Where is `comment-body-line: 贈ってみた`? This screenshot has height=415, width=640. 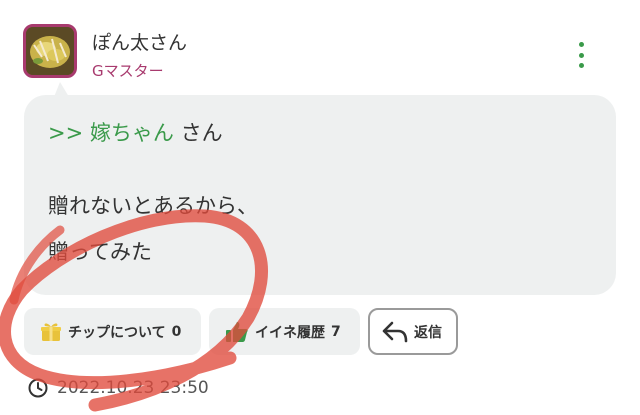 comment-body-line: 贈ってみた is located at coordinates (100, 252).